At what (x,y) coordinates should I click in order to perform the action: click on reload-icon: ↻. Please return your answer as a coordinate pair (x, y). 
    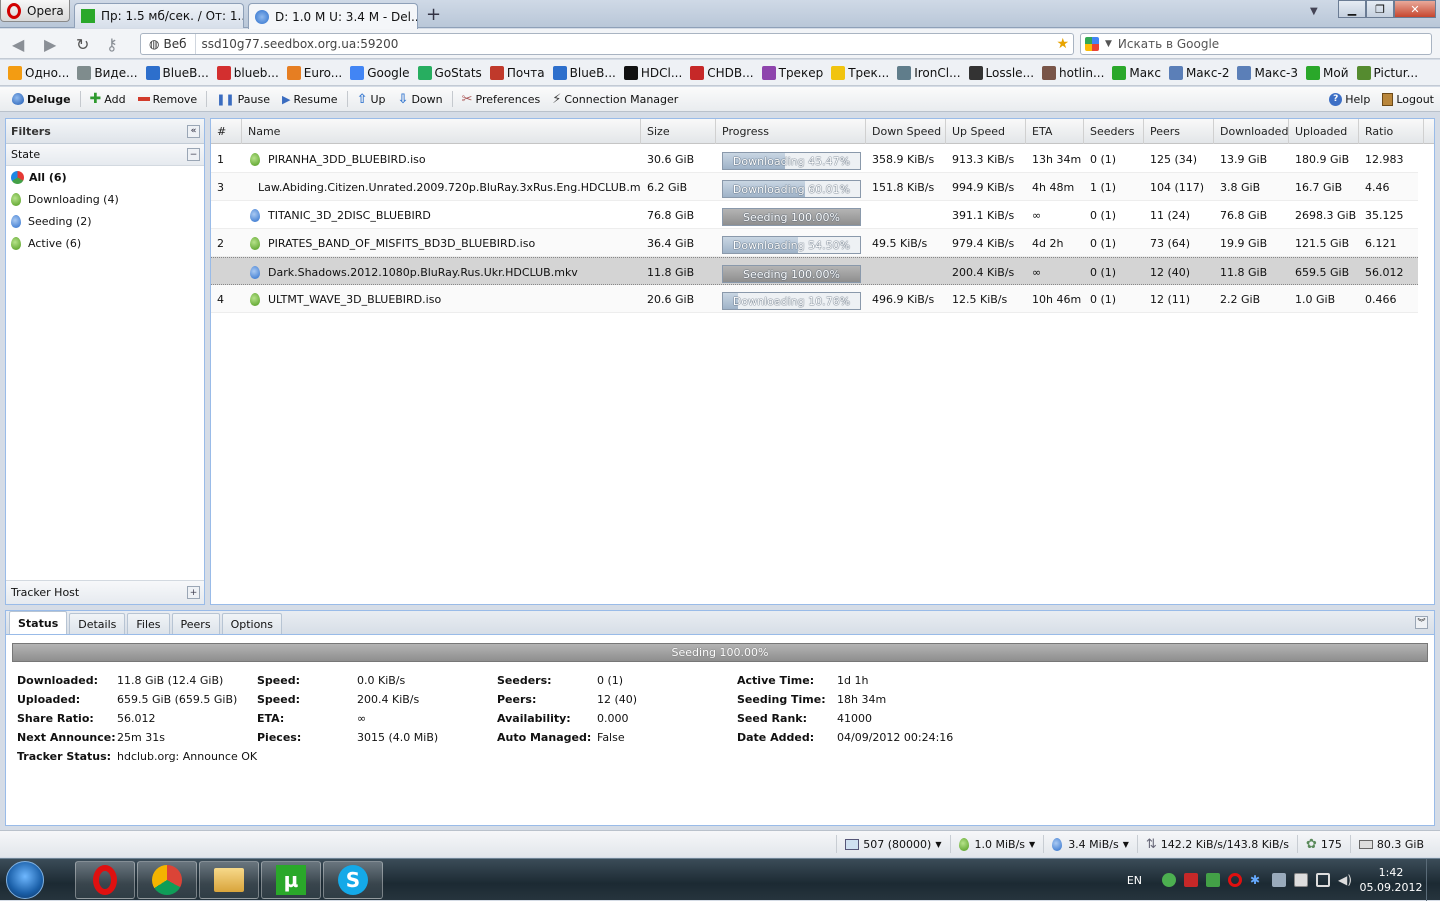
    Looking at the image, I should click on (82, 44).